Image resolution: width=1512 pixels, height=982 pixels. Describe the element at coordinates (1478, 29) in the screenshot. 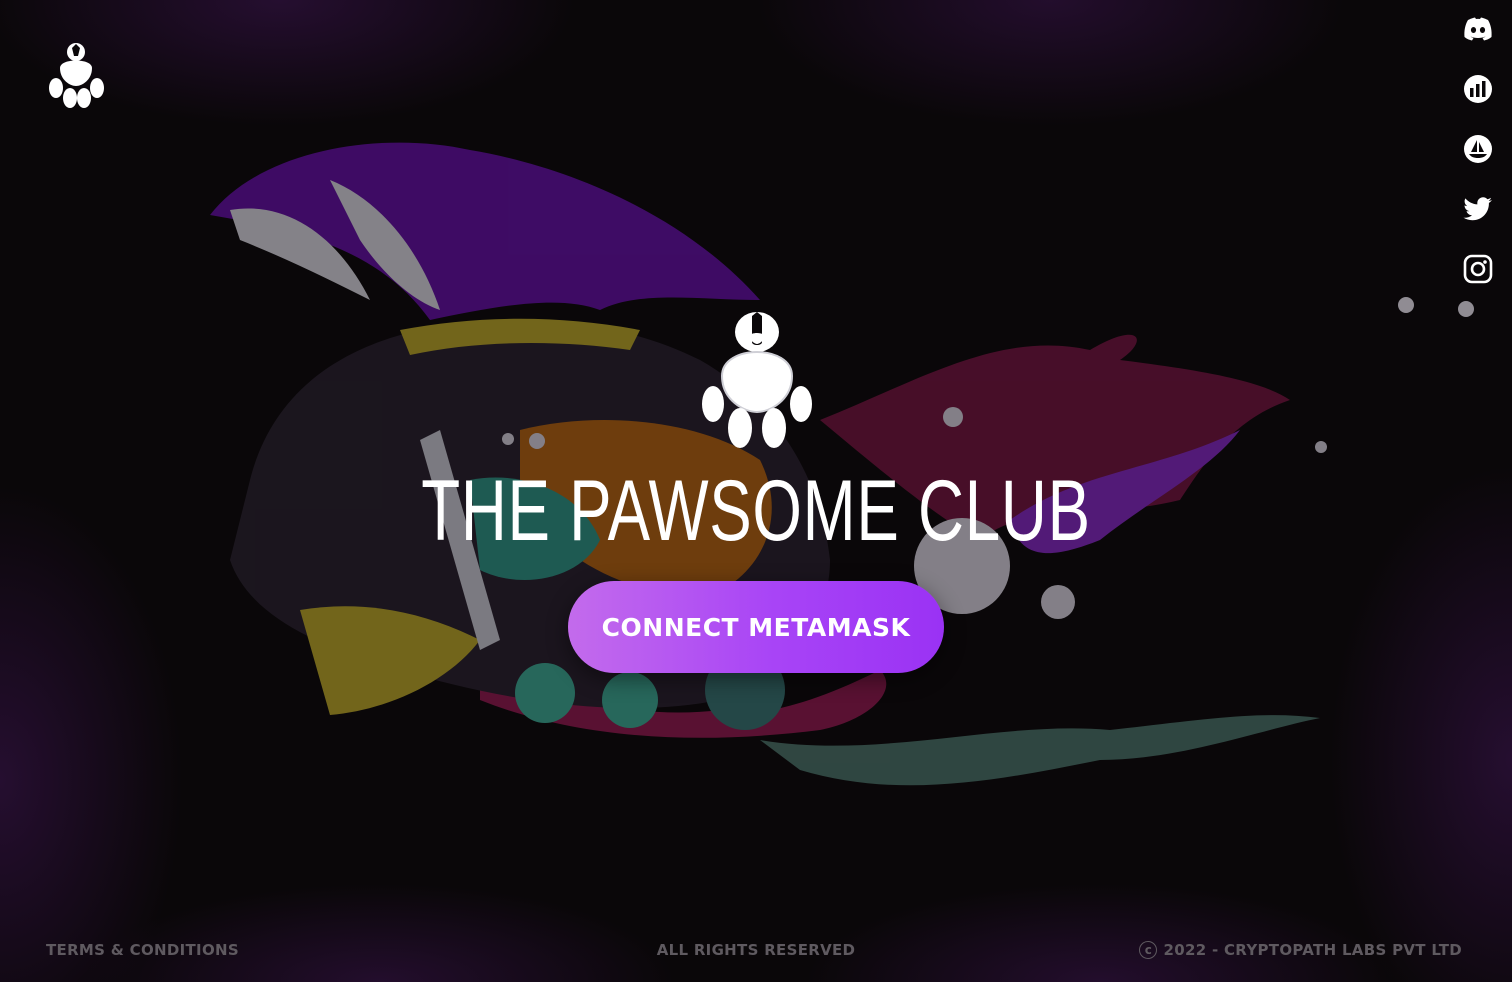

I see `discord-icon` at that location.